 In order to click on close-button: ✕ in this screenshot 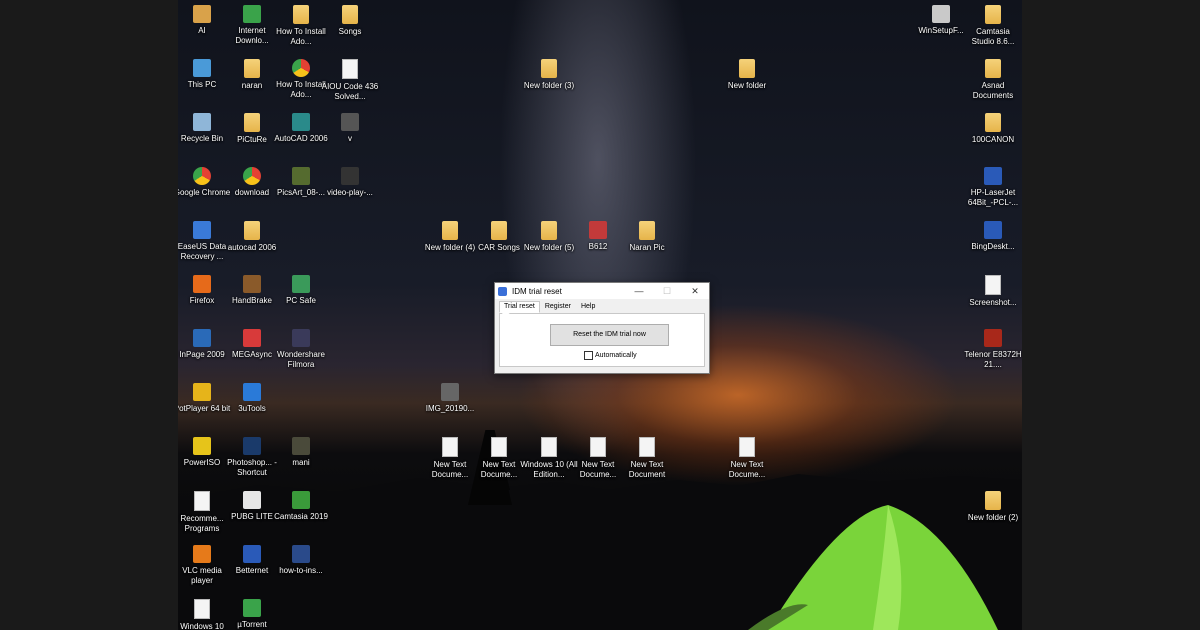, I will do `click(695, 291)`.